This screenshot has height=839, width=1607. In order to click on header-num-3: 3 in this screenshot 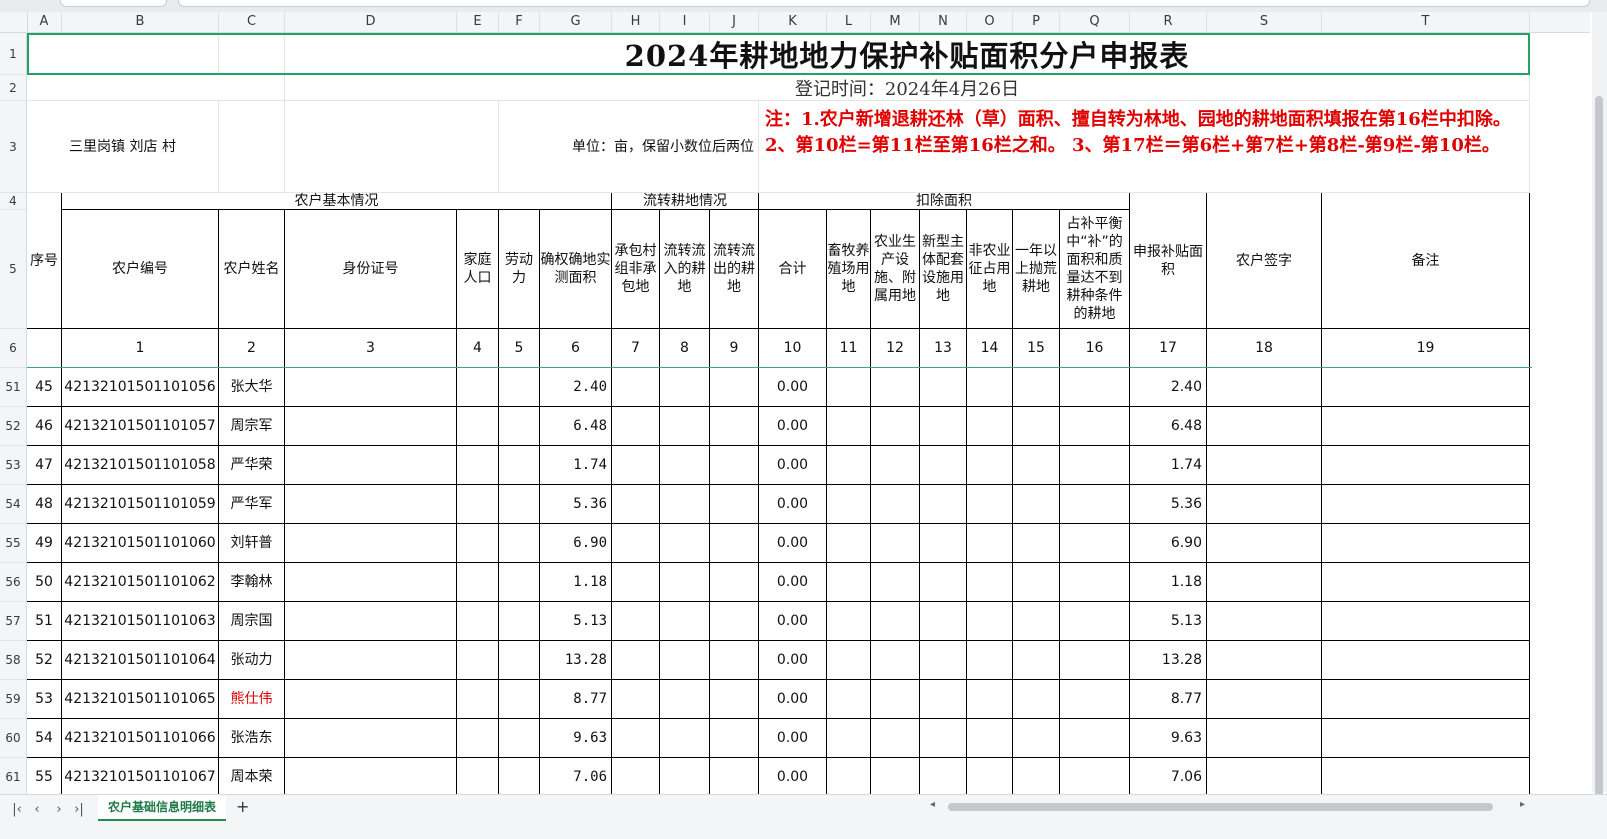, I will do `click(371, 348)`.